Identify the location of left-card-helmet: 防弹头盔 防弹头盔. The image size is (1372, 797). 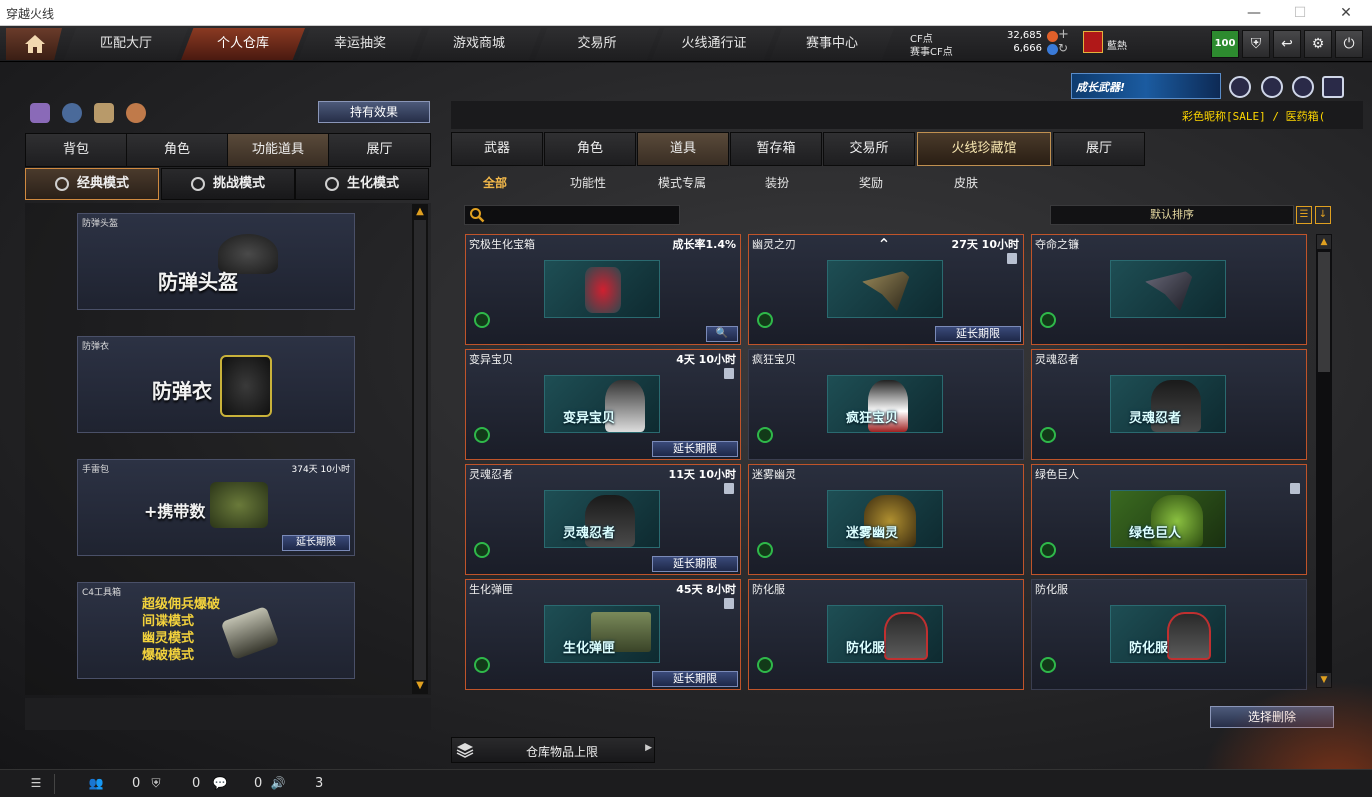
(216, 261).